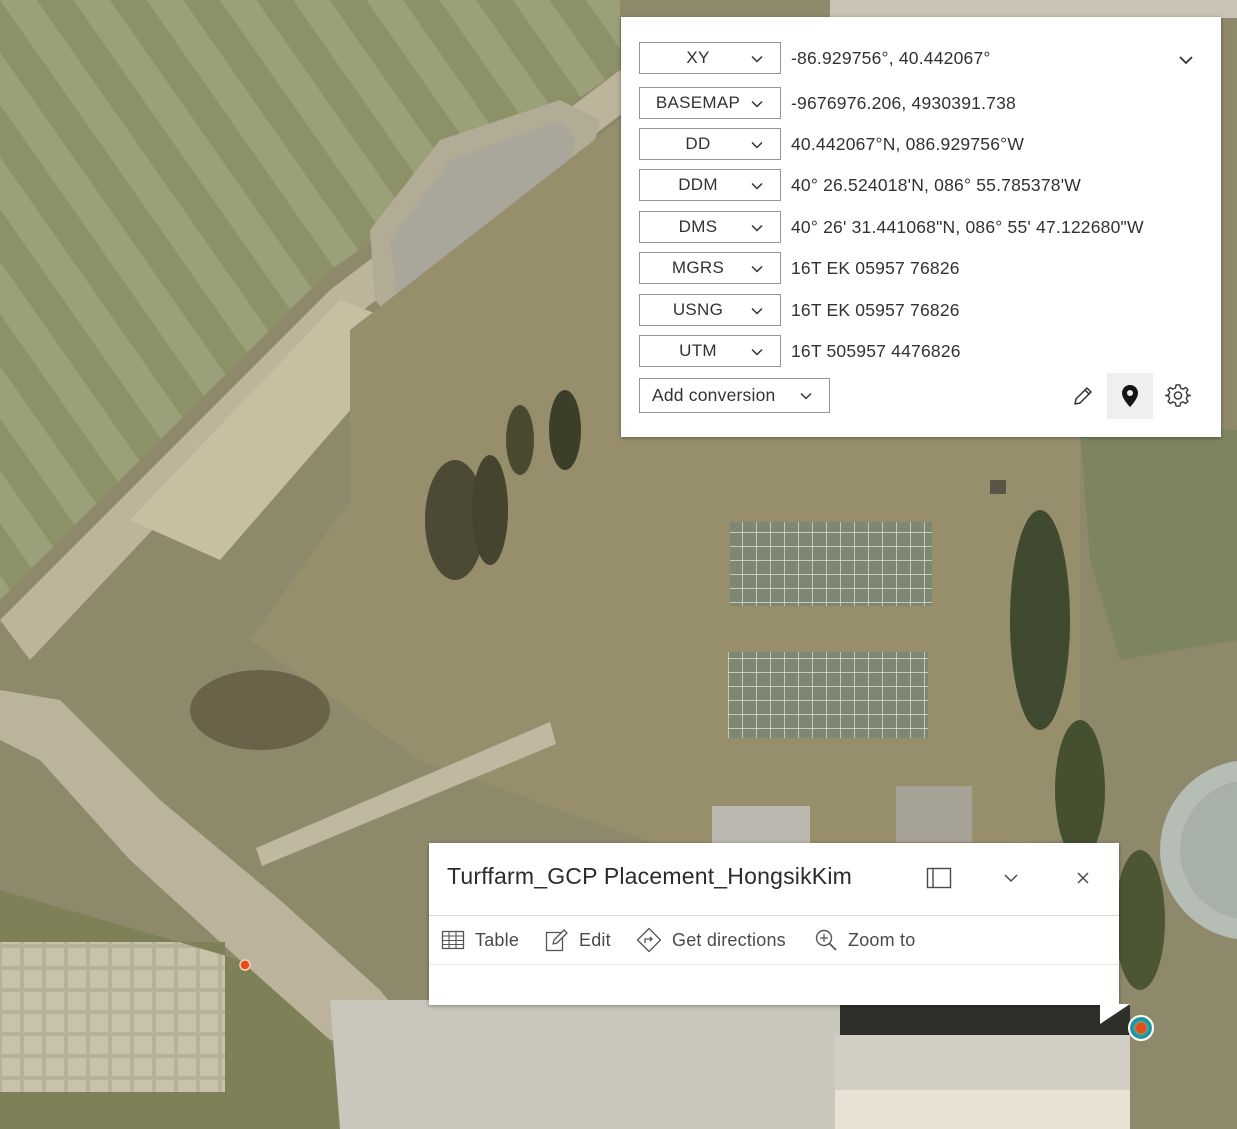 The width and height of the screenshot is (1237, 1129). What do you see at coordinates (710, 58) in the screenshot?
I see `format-select-xy: XY` at bounding box center [710, 58].